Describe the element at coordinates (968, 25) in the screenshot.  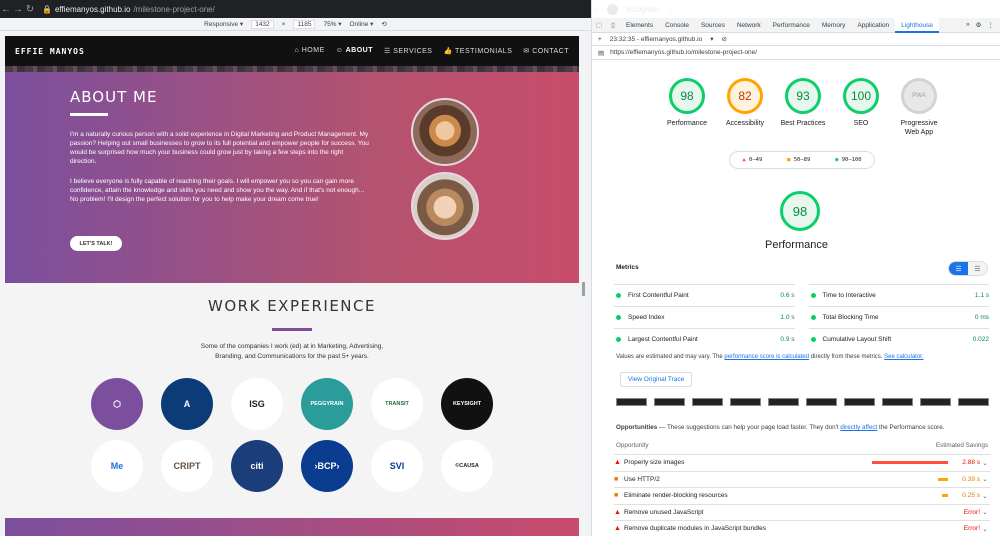
I see `more-tabs-icon: »` at that location.